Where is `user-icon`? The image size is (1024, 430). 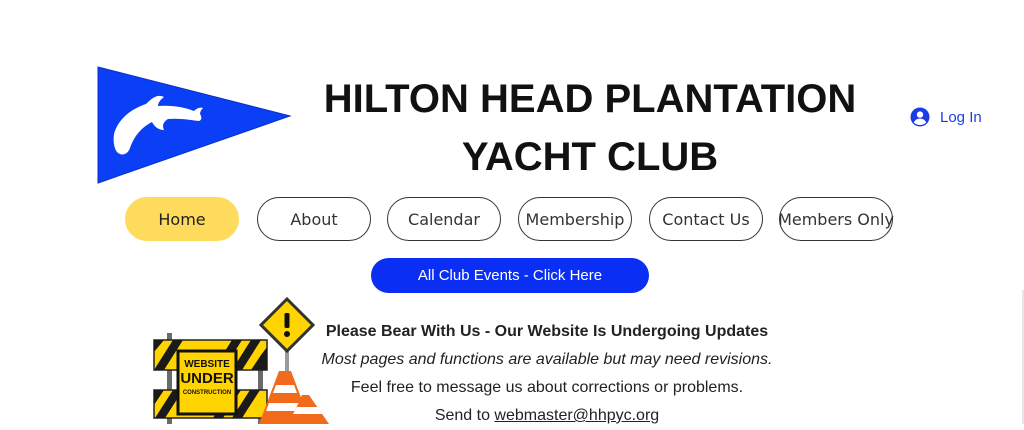
user-icon is located at coordinates (920, 117).